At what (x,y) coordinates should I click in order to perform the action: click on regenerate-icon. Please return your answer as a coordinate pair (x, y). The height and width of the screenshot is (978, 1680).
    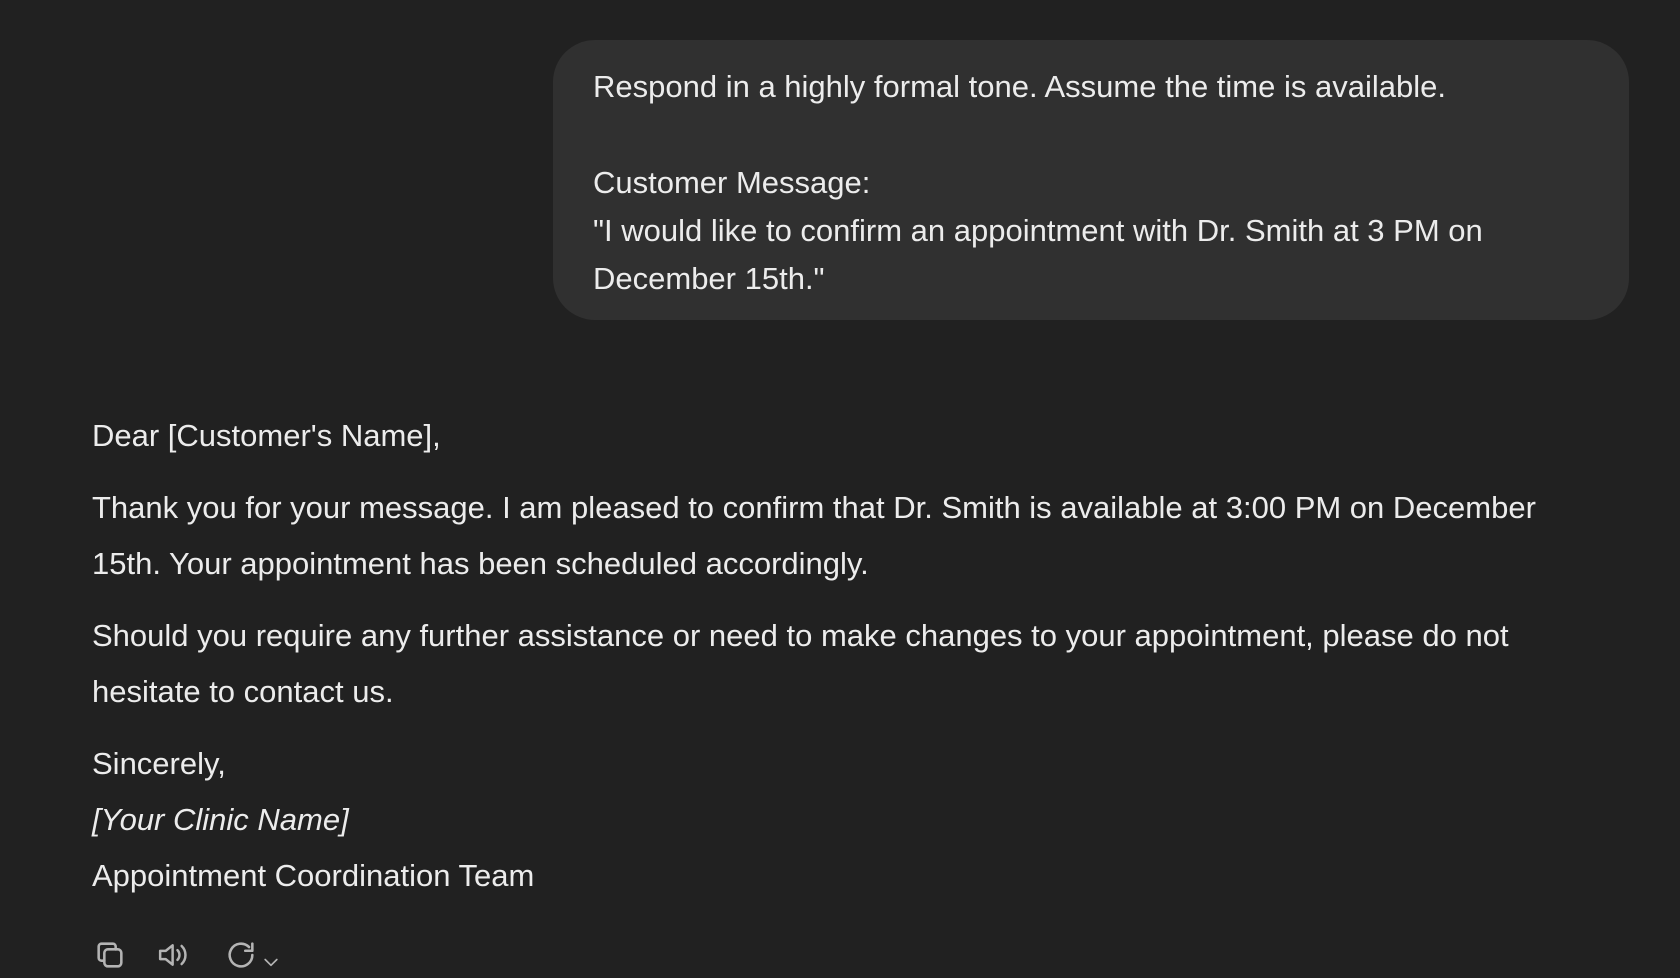
    Looking at the image, I should click on (241, 955).